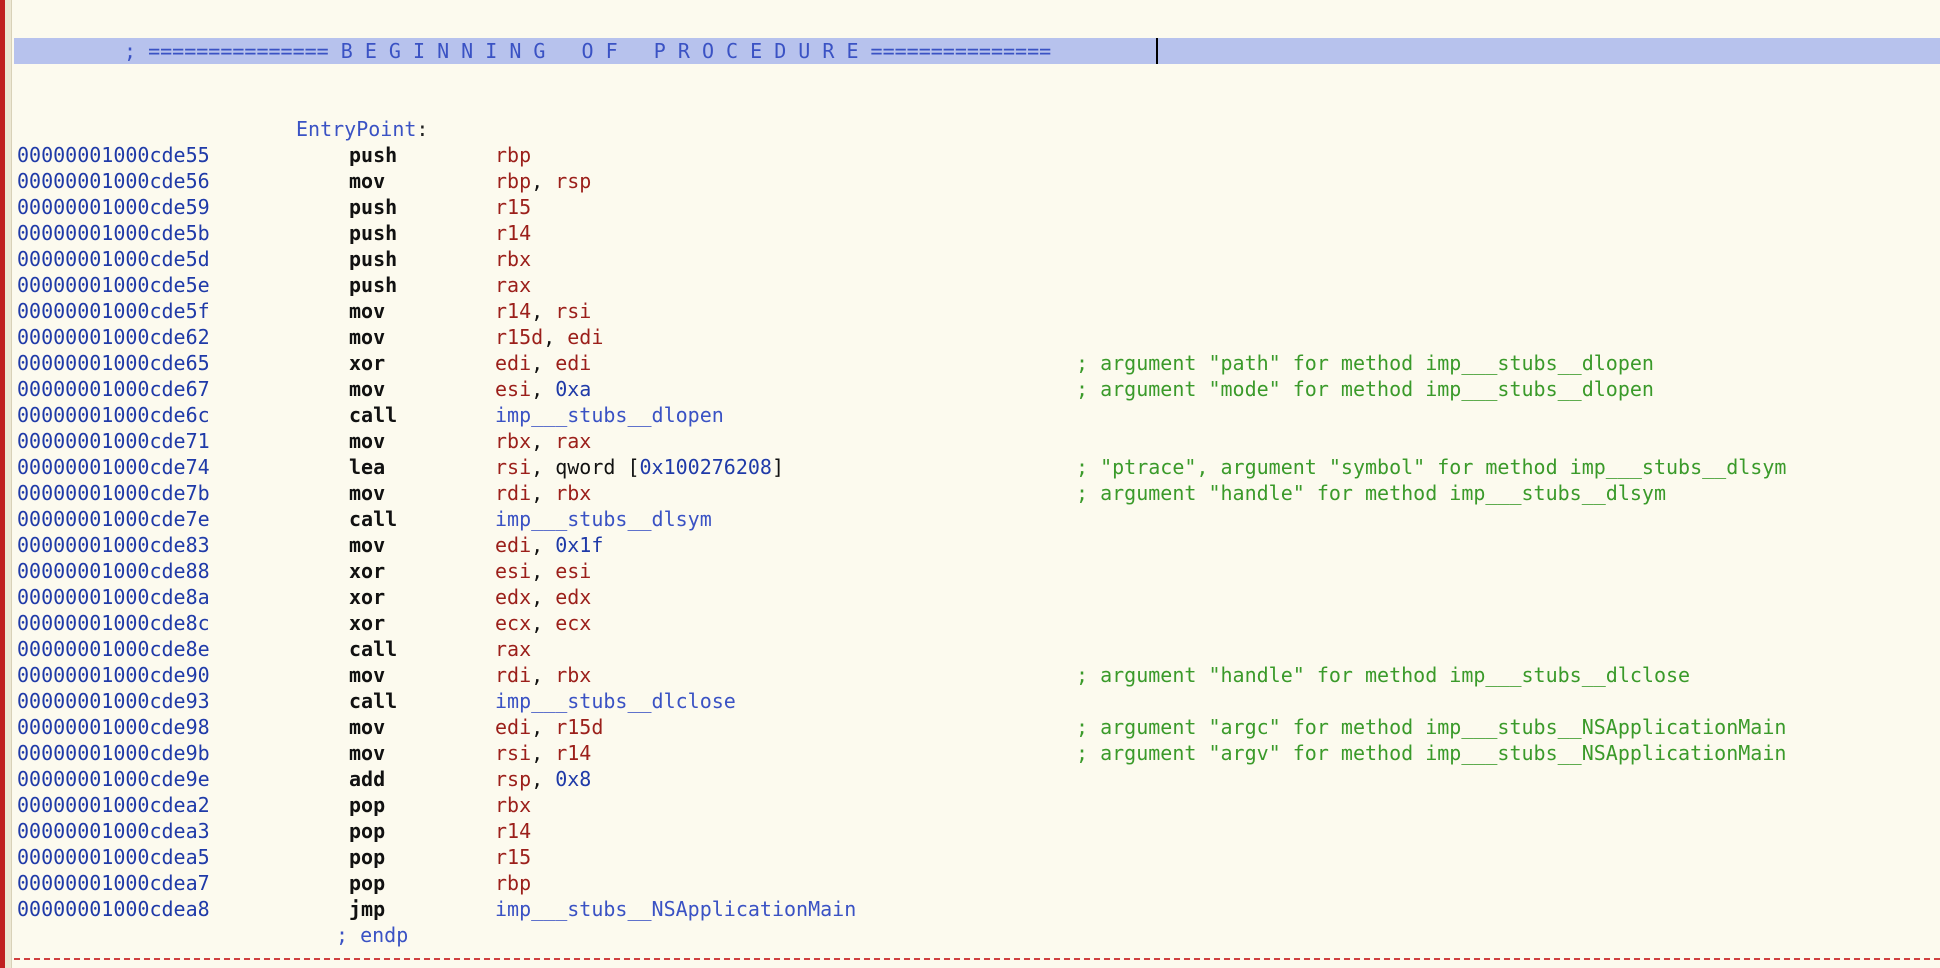  What do you see at coordinates (609, 415) in the screenshot?
I see `operand-symbol: imp___stubs__dlopen` at bounding box center [609, 415].